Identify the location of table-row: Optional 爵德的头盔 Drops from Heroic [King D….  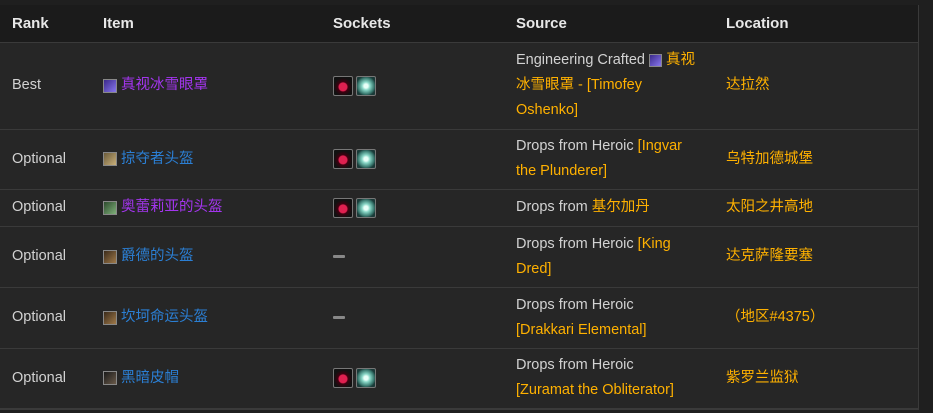
(459, 257).